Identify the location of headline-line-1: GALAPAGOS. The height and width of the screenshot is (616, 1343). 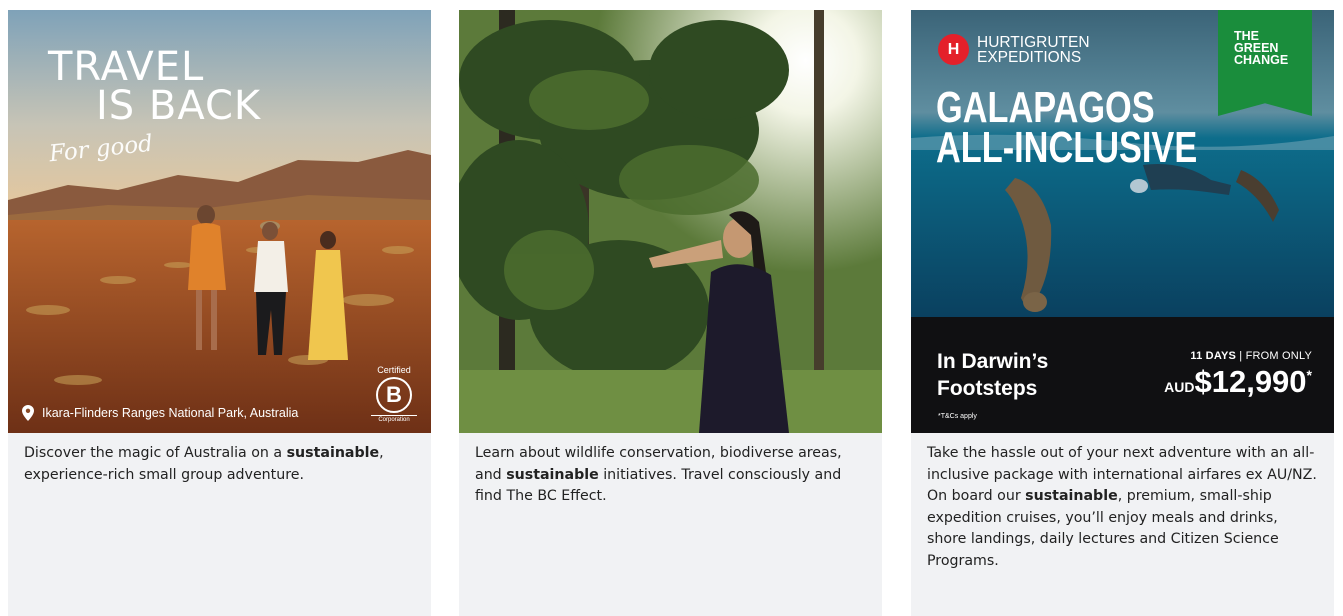
(1045, 107).